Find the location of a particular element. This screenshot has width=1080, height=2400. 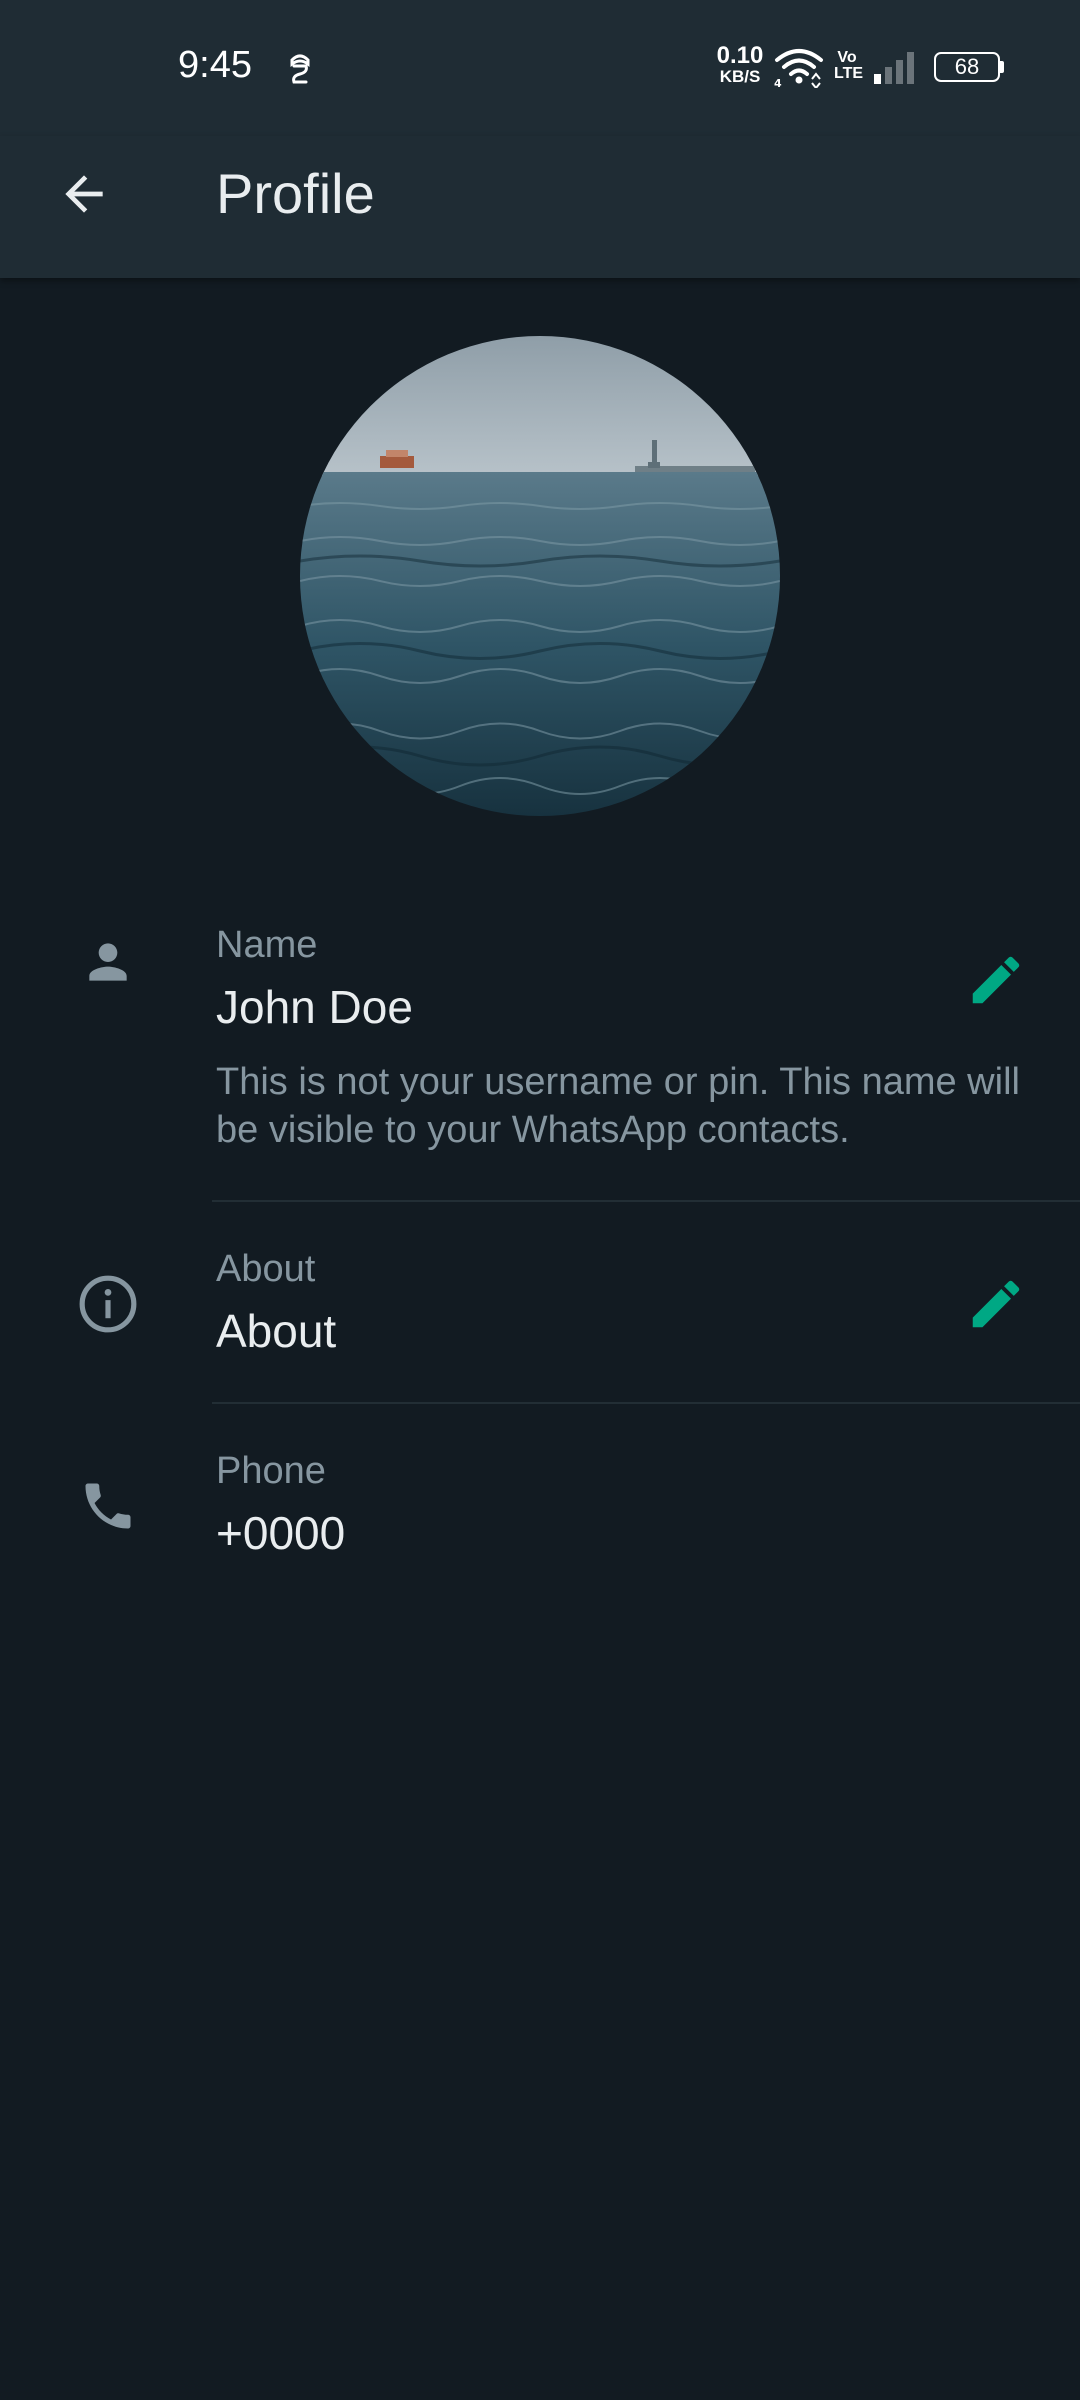

battery-indicator: 68 is located at coordinates (967, 67).